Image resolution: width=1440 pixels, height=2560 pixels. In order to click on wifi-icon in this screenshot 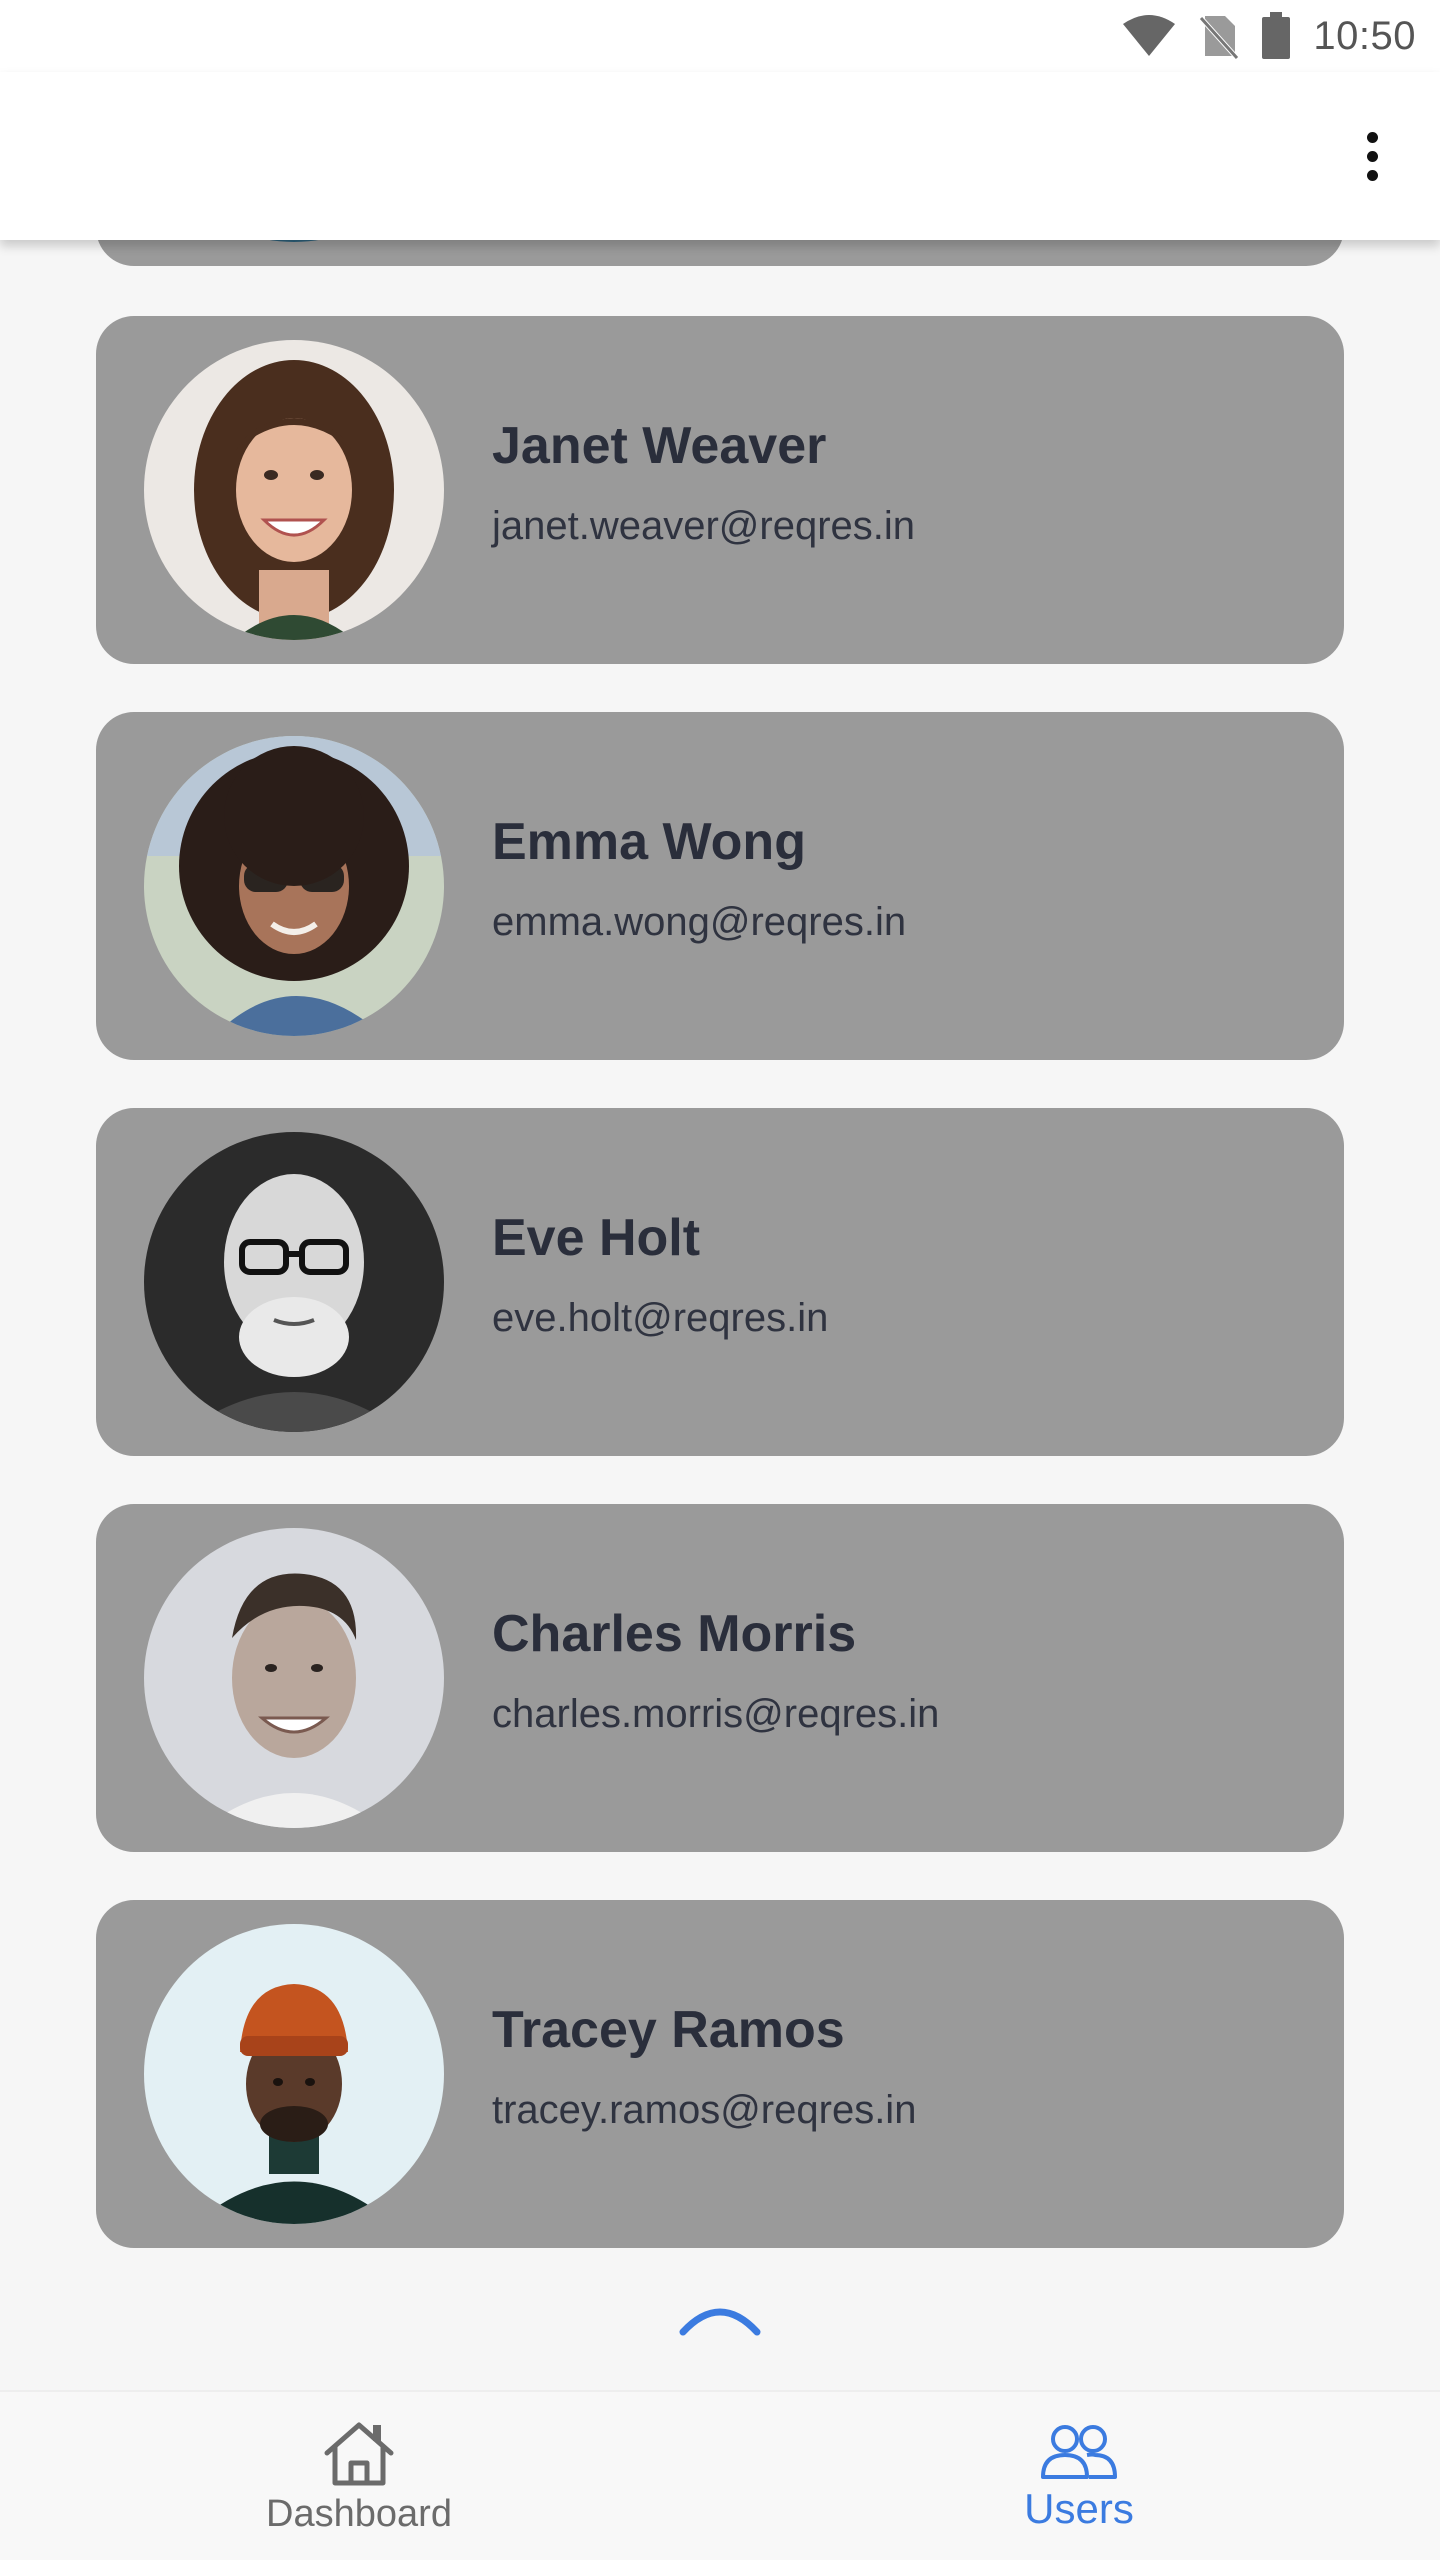, I will do `click(1149, 35)`.